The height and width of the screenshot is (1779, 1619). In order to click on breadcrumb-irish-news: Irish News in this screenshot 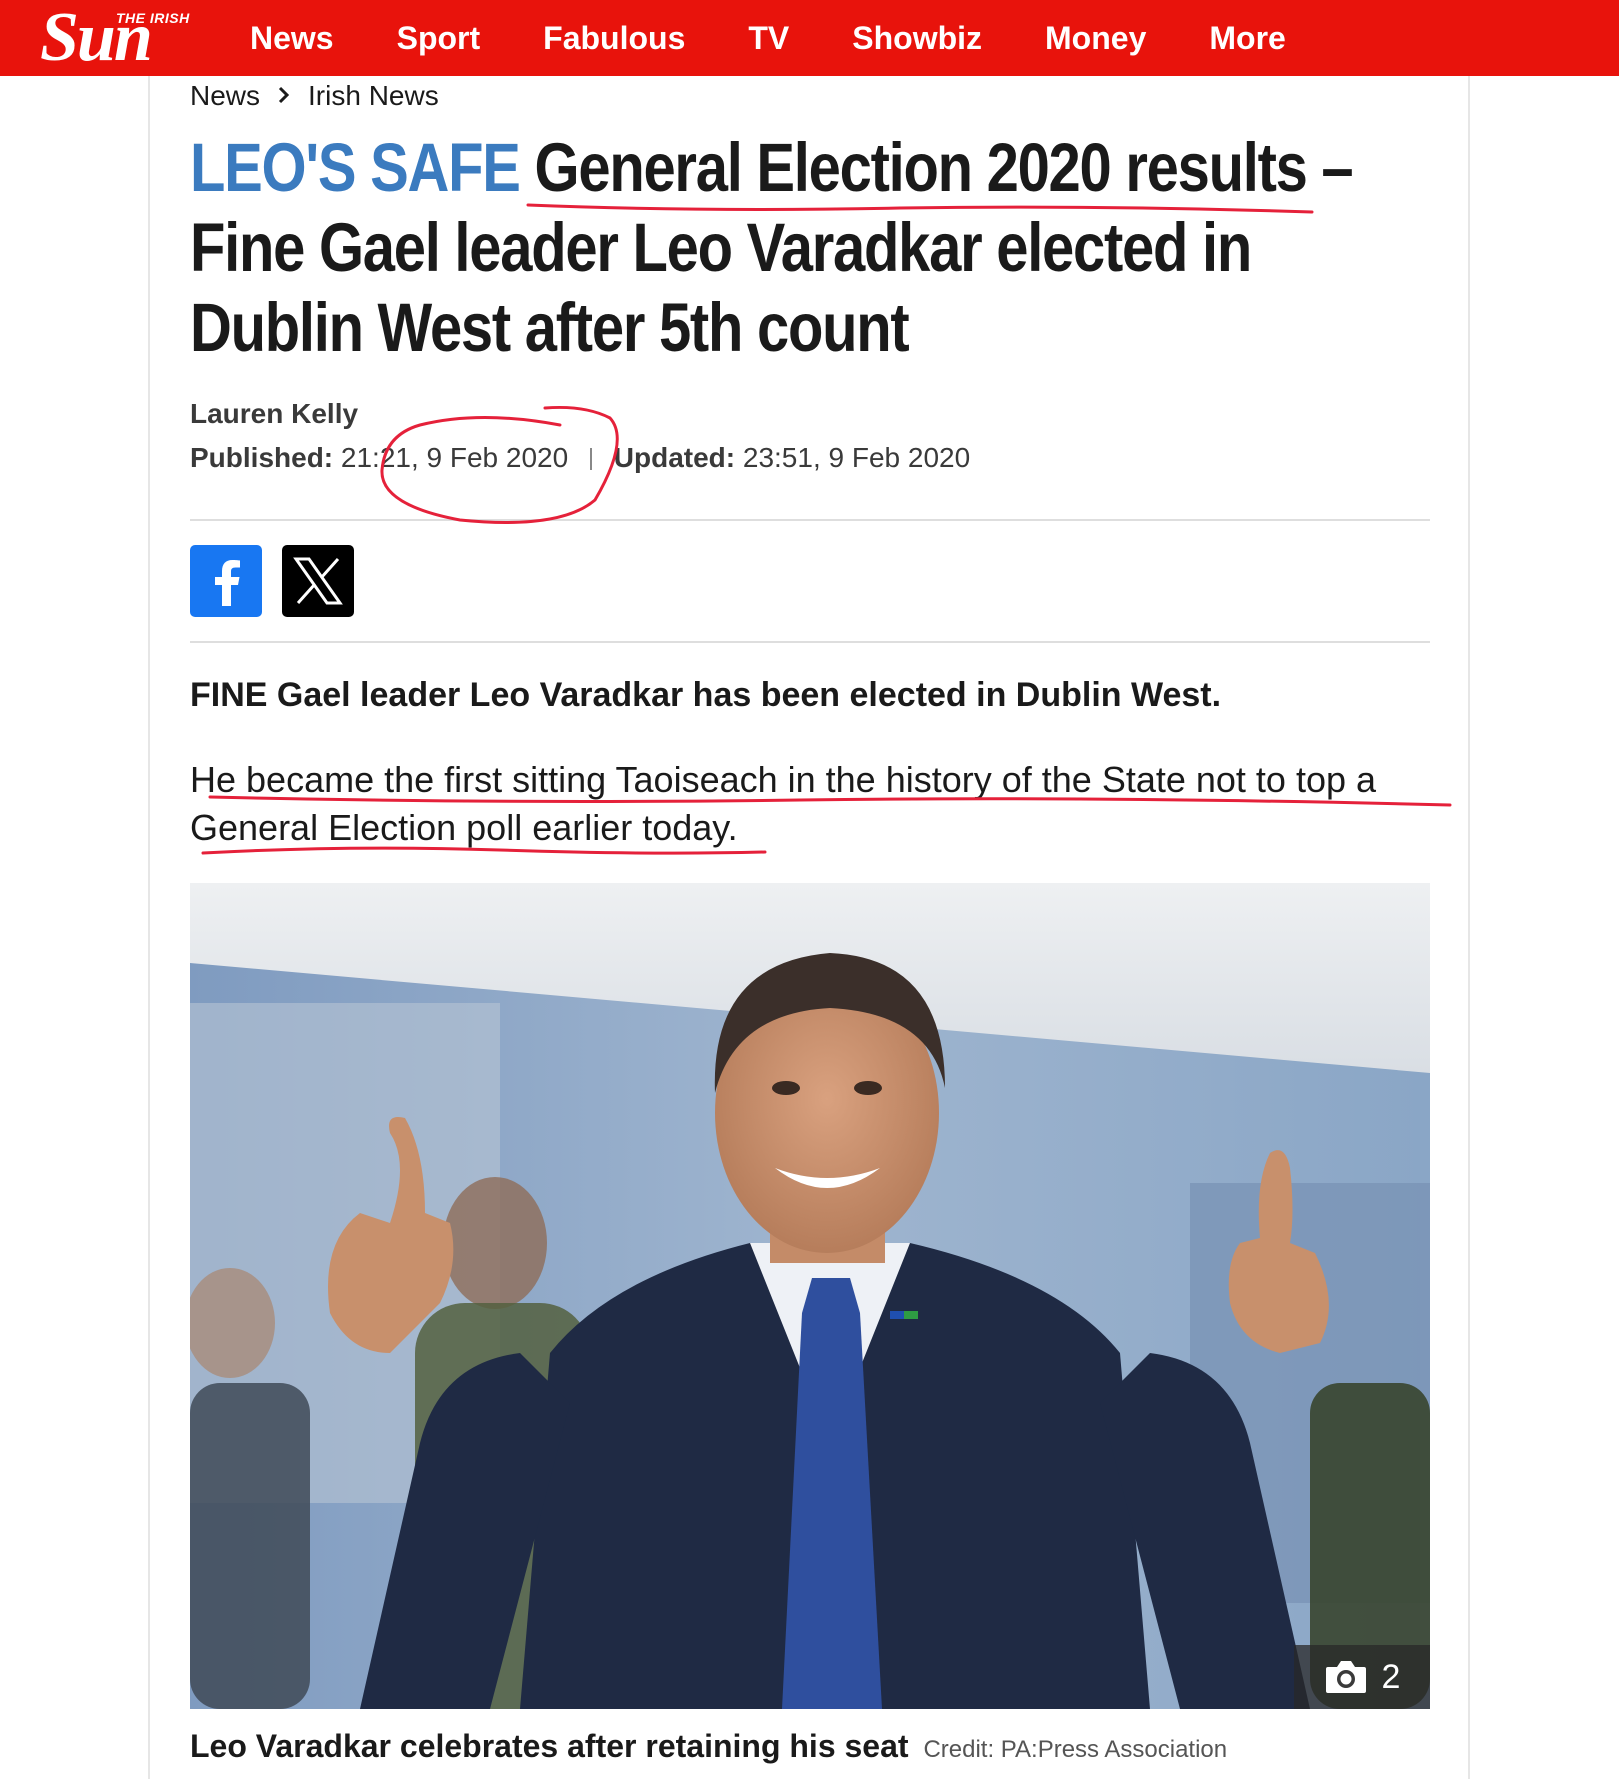, I will do `click(373, 96)`.